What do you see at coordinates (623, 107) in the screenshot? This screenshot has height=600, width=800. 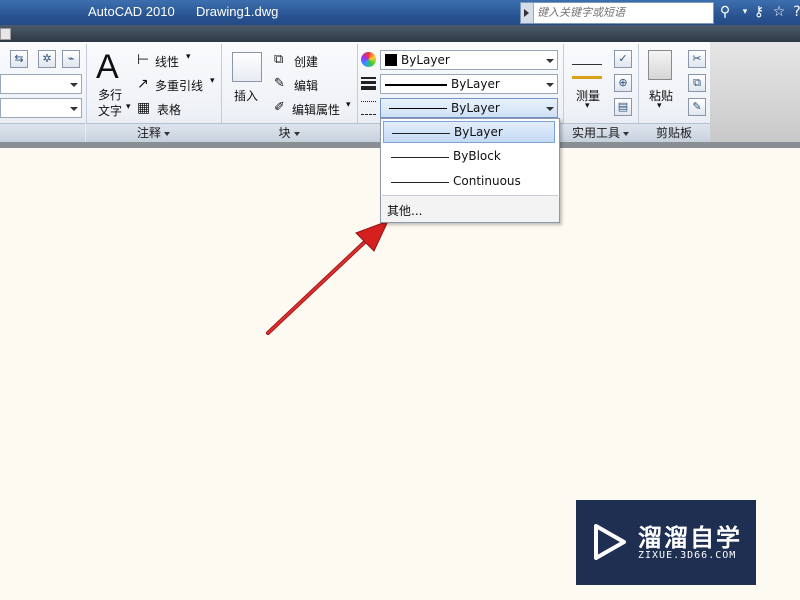 I see `calculator-icon: ▤` at bounding box center [623, 107].